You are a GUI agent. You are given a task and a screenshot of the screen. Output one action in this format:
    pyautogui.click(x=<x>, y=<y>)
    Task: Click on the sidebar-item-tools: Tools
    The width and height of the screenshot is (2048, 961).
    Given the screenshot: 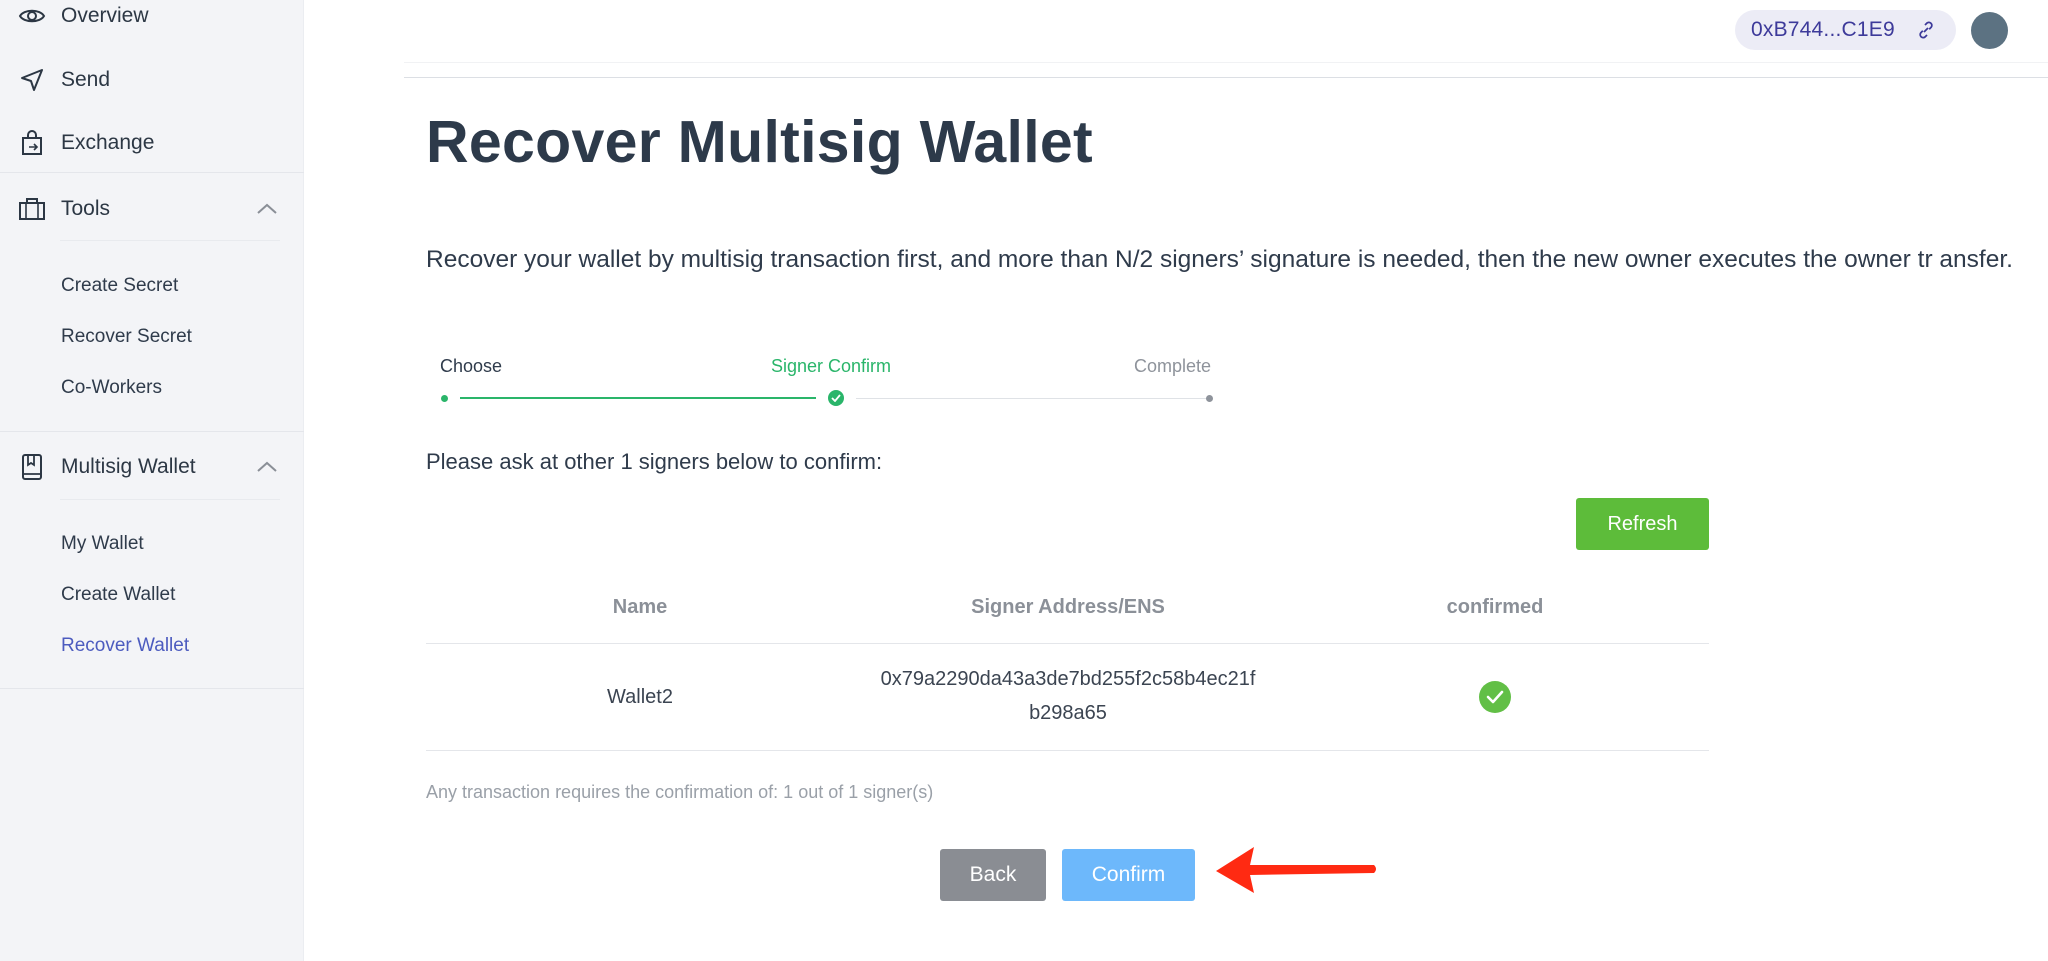 What is the action you would take?
    pyautogui.click(x=152, y=209)
    